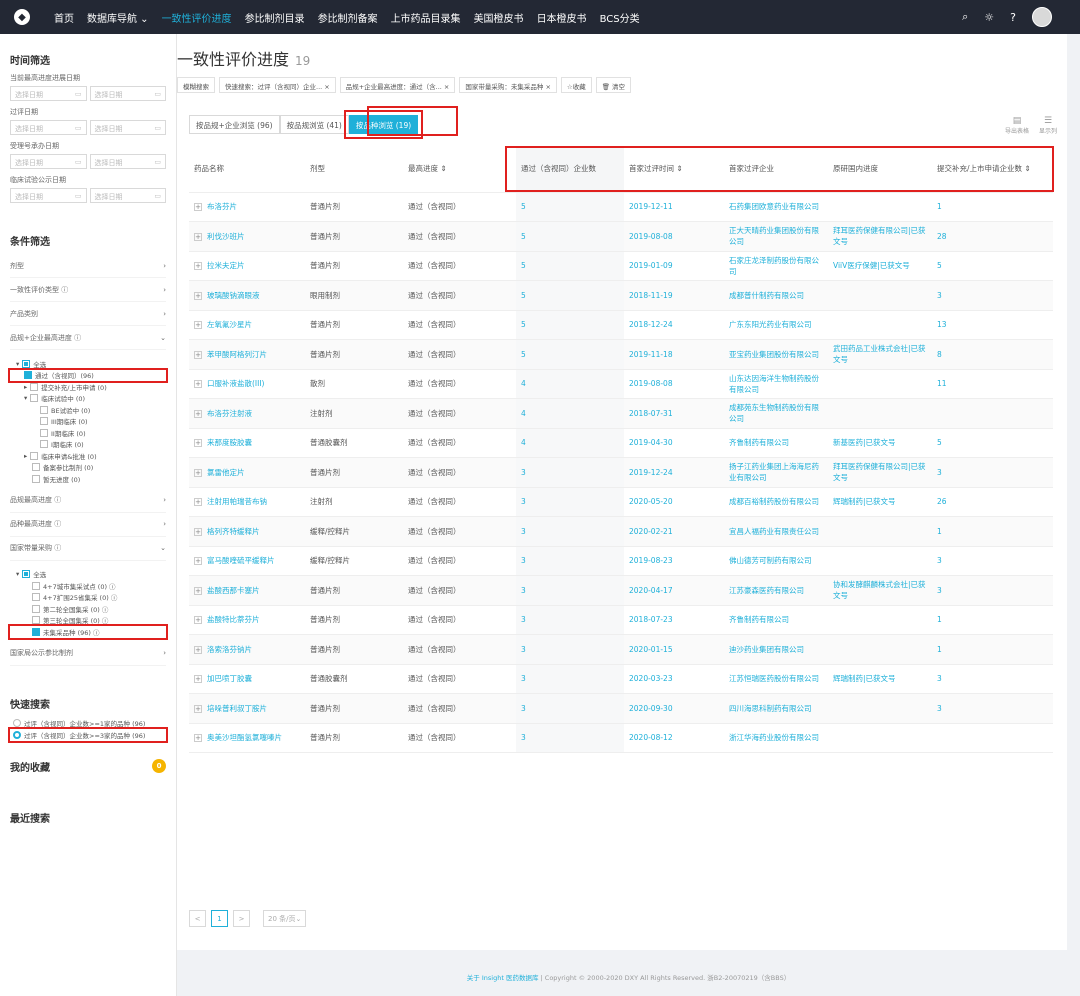 The image size is (1080, 996). I want to click on drug-name-link: 盐酸西那卡塞片, so click(233, 590).